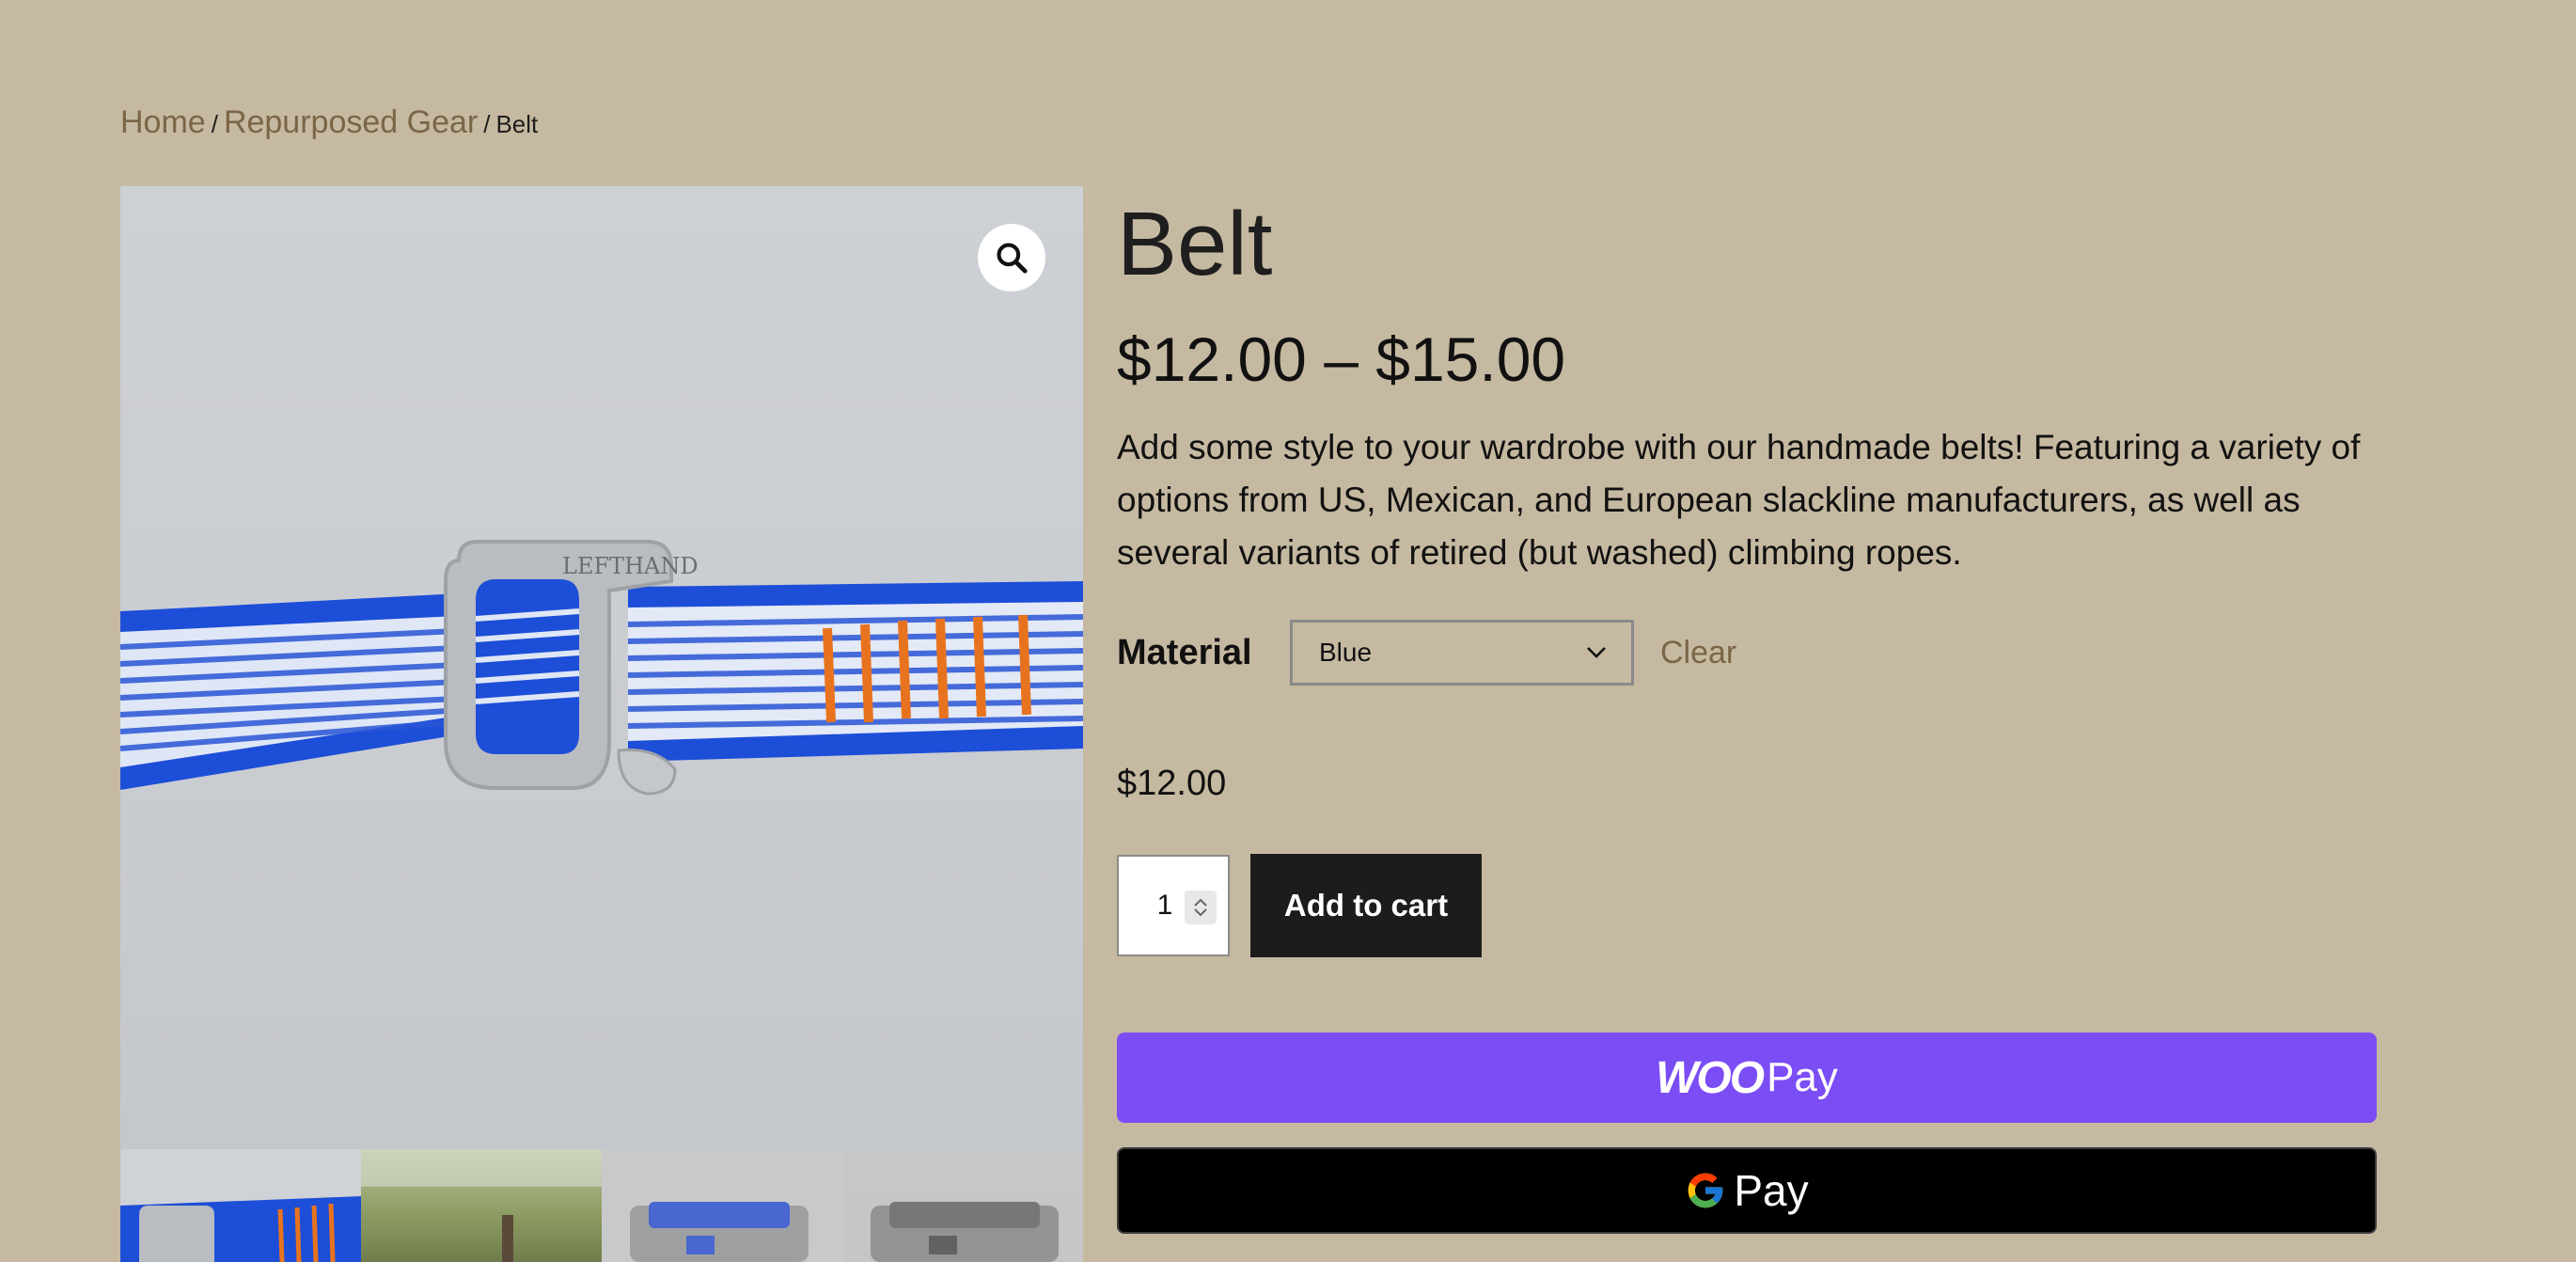 Image resolution: width=2576 pixels, height=1262 pixels. What do you see at coordinates (1165, 905) in the screenshot?
I see `quantity-value: 1` at bounding box center [1165, 905].